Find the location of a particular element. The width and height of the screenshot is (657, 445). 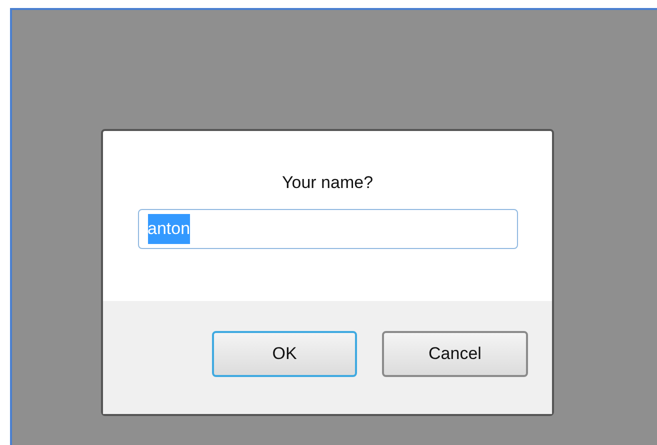

dialog-button: Cancel is located at coordinates (455, 354).